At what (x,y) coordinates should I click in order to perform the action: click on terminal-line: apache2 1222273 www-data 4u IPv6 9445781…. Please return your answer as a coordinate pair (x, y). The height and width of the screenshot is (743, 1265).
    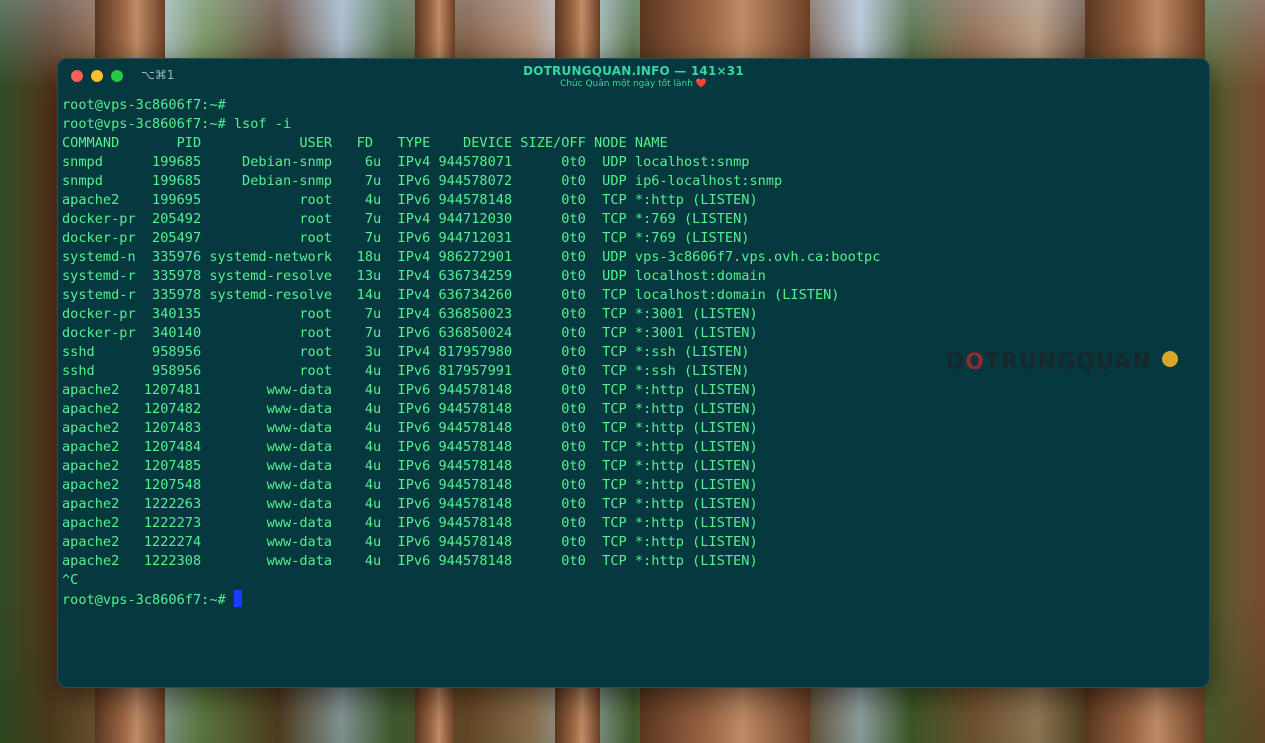
    Looking at the image, I should click on (410, 523).